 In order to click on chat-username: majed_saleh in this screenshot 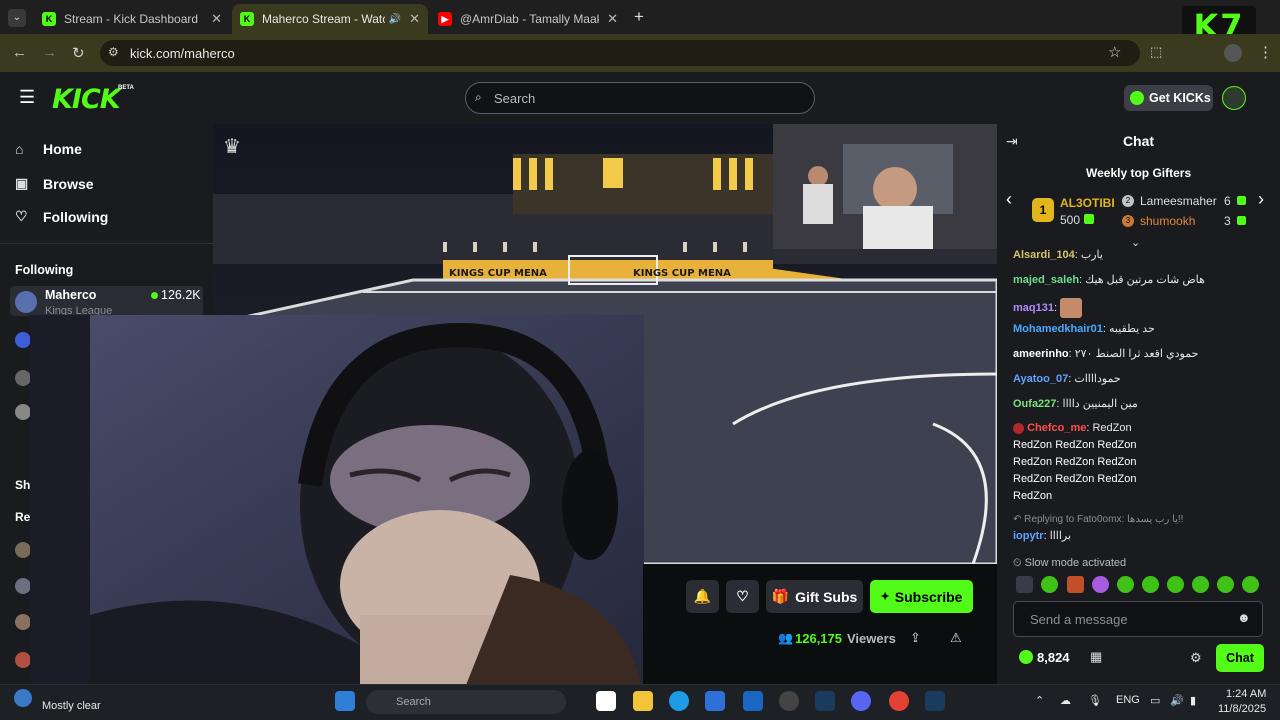, I will do `click(1046, 280)`.